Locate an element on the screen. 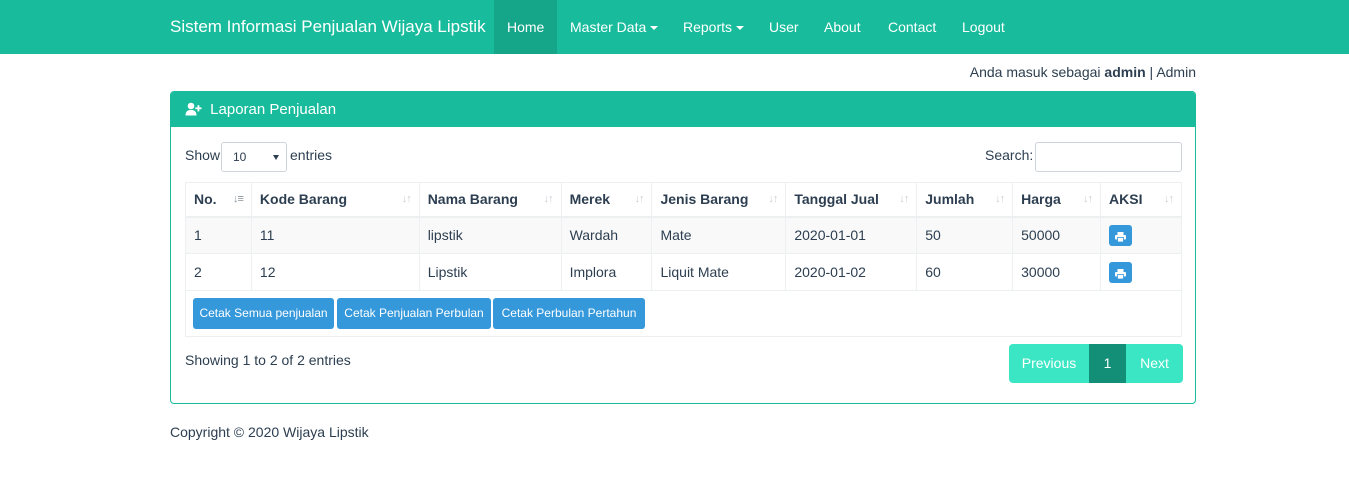 The image size is (1349, 482). column-header-jenis-barang: Jenis Barang ↓↑ is located at coordinates (719, 200).